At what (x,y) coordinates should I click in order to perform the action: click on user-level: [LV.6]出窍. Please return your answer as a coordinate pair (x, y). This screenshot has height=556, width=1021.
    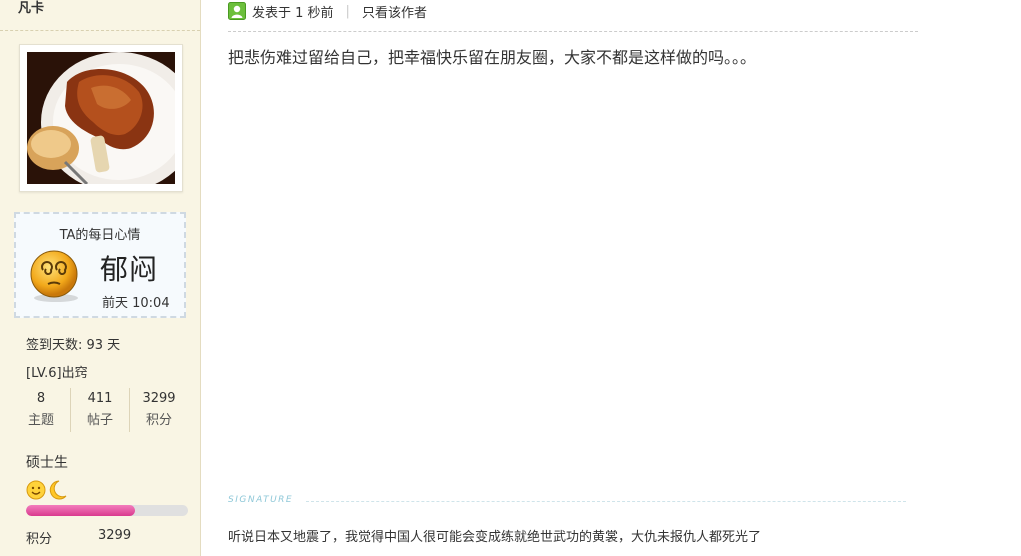
    Looking at the image, I should click on (57, 371).